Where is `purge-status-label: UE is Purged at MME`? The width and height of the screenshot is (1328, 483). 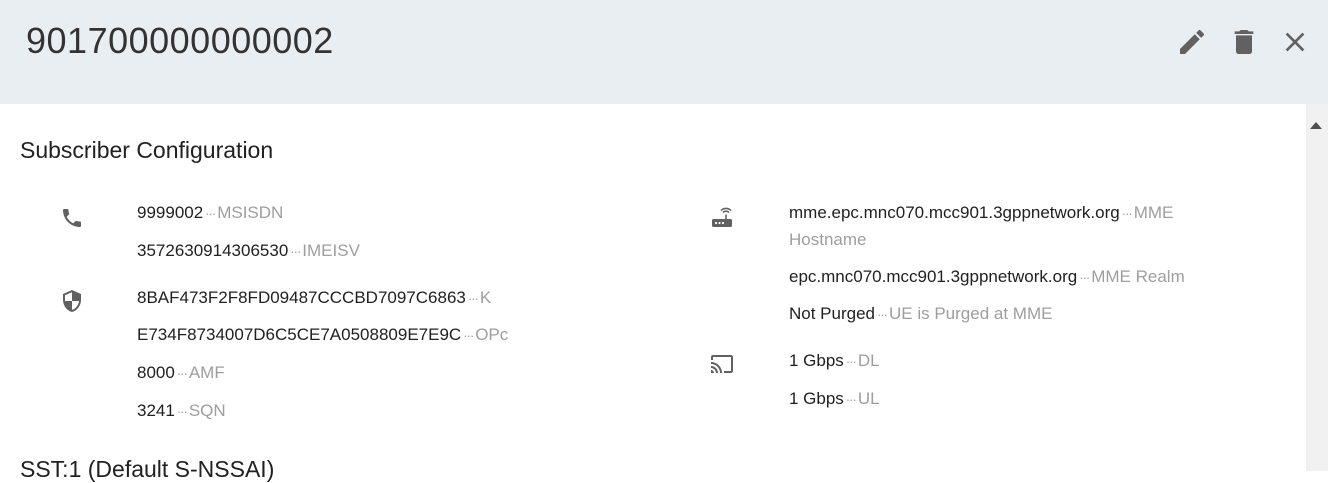
purge-status-label: UE is Purged at MME is located at coordinates (971, 313).